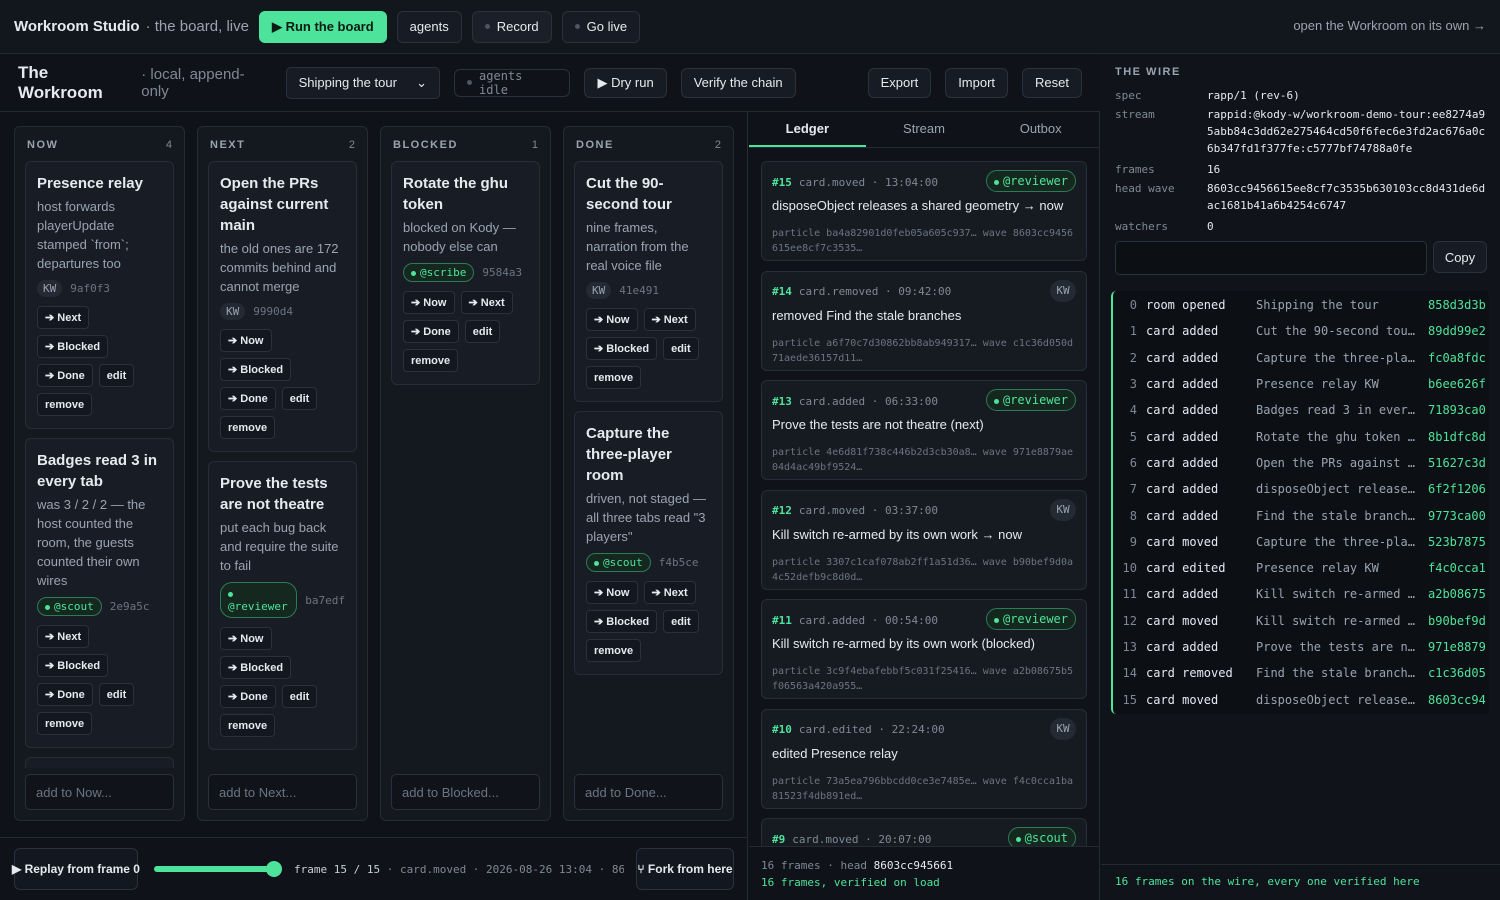 This screenshot has height=900, width=1500. Describe the element at coordinates (807, 129) in the screenshot. I see `tab-ledger: Ledger` at that location.